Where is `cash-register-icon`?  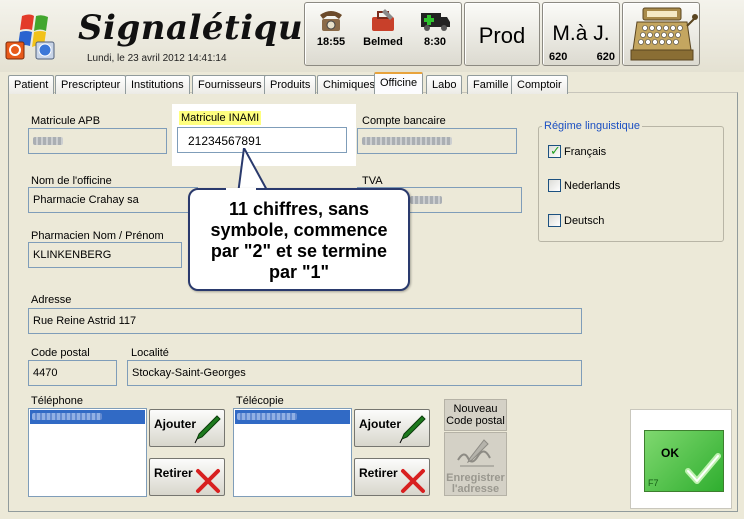 cash-register-icon is located at coordinates (664, 34).